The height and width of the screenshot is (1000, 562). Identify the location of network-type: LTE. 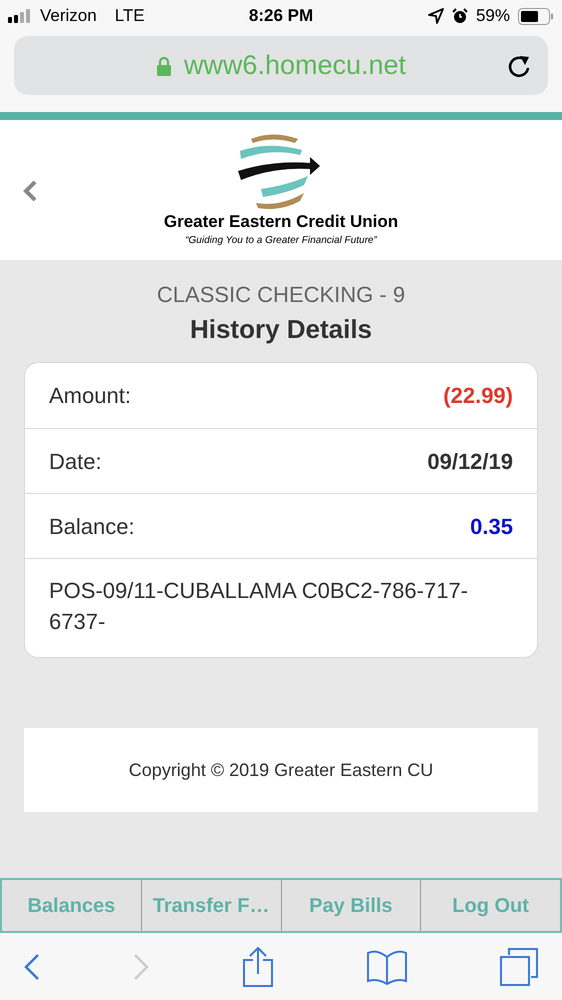
(129, 16).